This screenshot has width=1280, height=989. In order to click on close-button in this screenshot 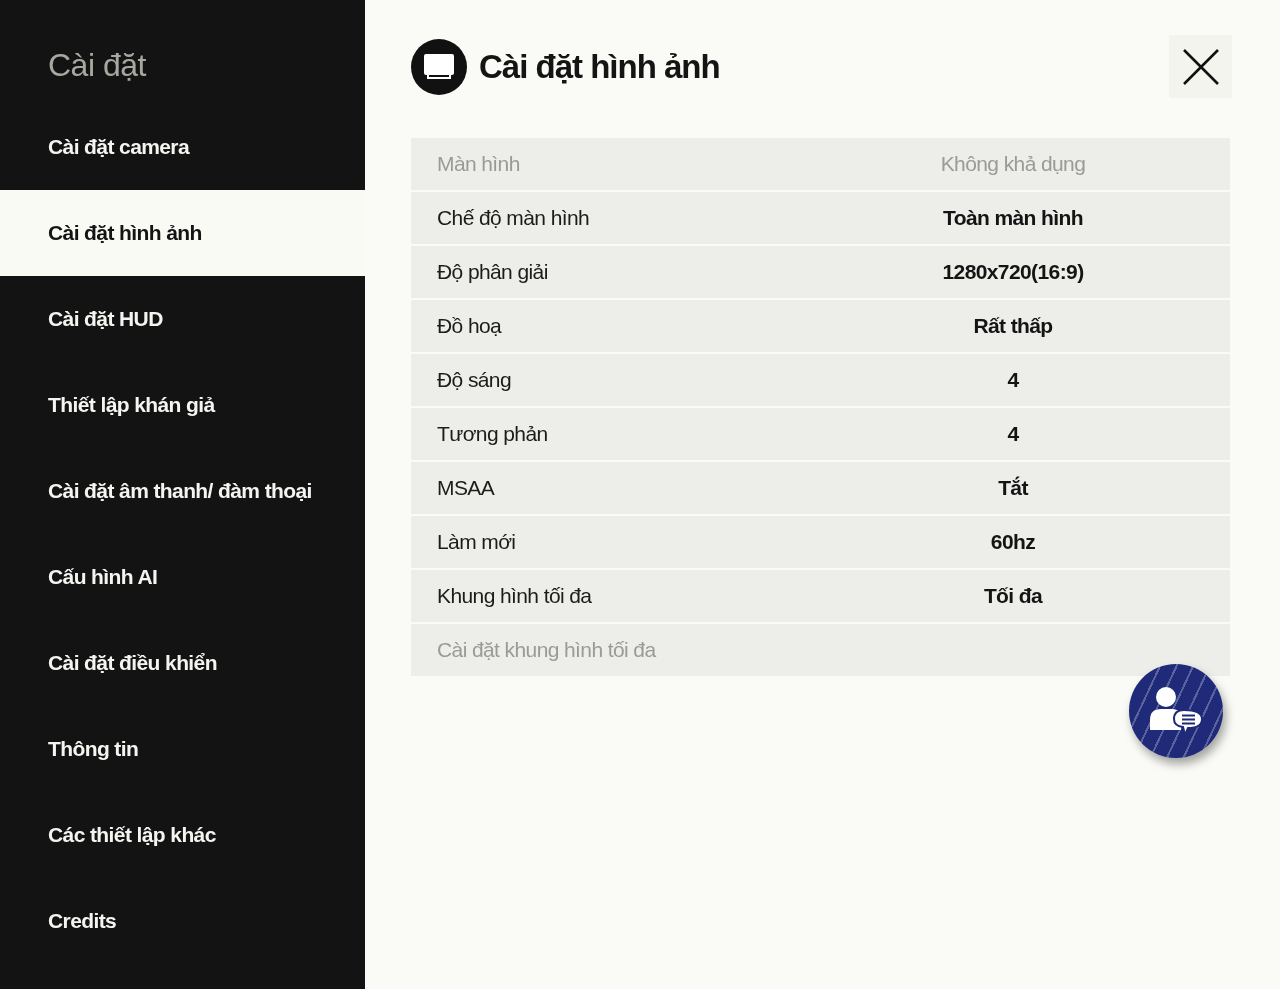, I will do `click(1200, 66)`.